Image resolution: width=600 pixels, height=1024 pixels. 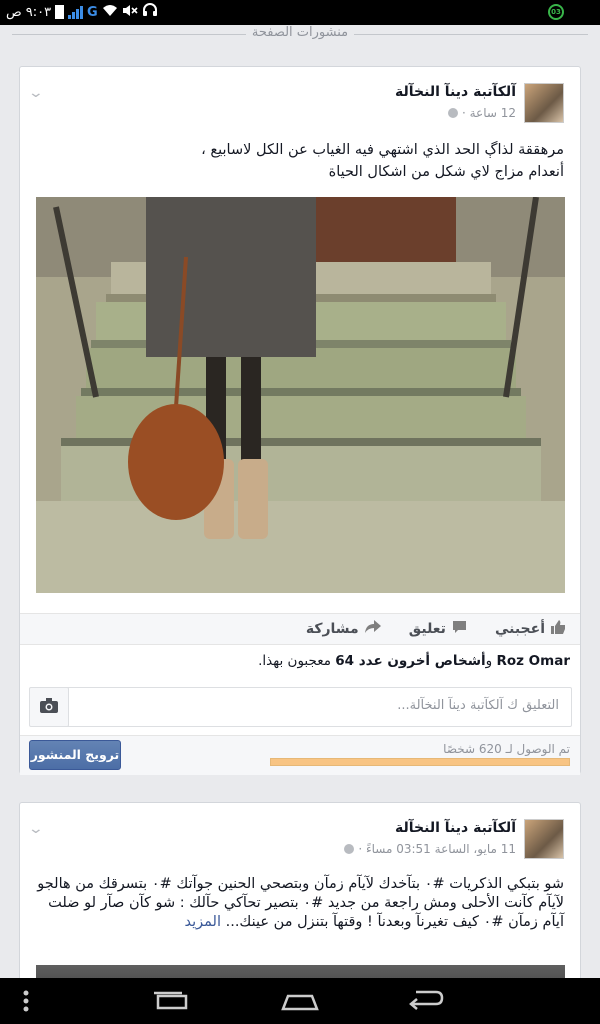 What do you see at coordinates (171, 1003) in the screenshot?
I see `recent-apps-icon` at bounding box center [171, 1003].